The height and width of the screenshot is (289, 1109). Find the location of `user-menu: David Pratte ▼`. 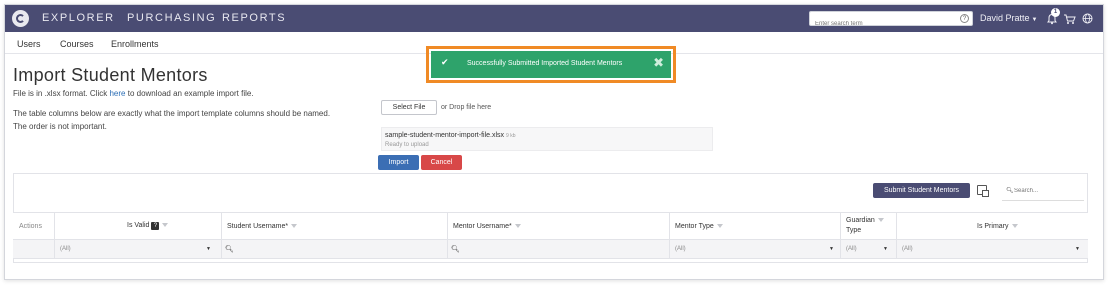

user-menu: David Pratte ▼ is located at coordinates (1008, 18).